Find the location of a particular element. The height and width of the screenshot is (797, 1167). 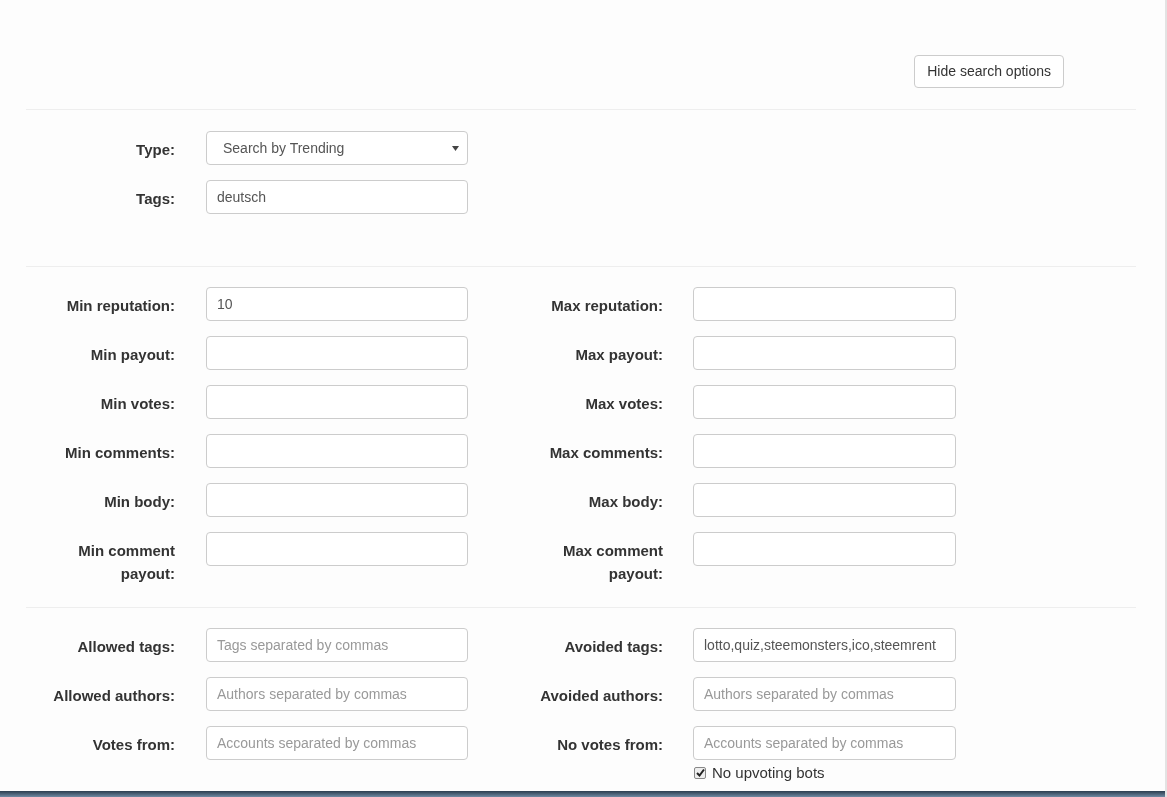

field-label: Min payout: is located at coordinates (132, 355).